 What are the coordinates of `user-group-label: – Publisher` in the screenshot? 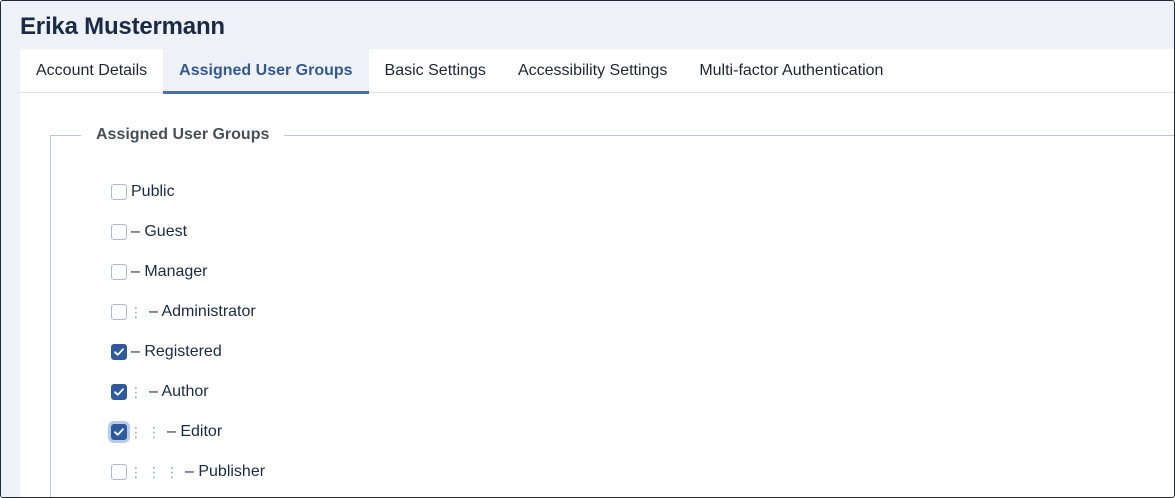 It's located at (225, 471).